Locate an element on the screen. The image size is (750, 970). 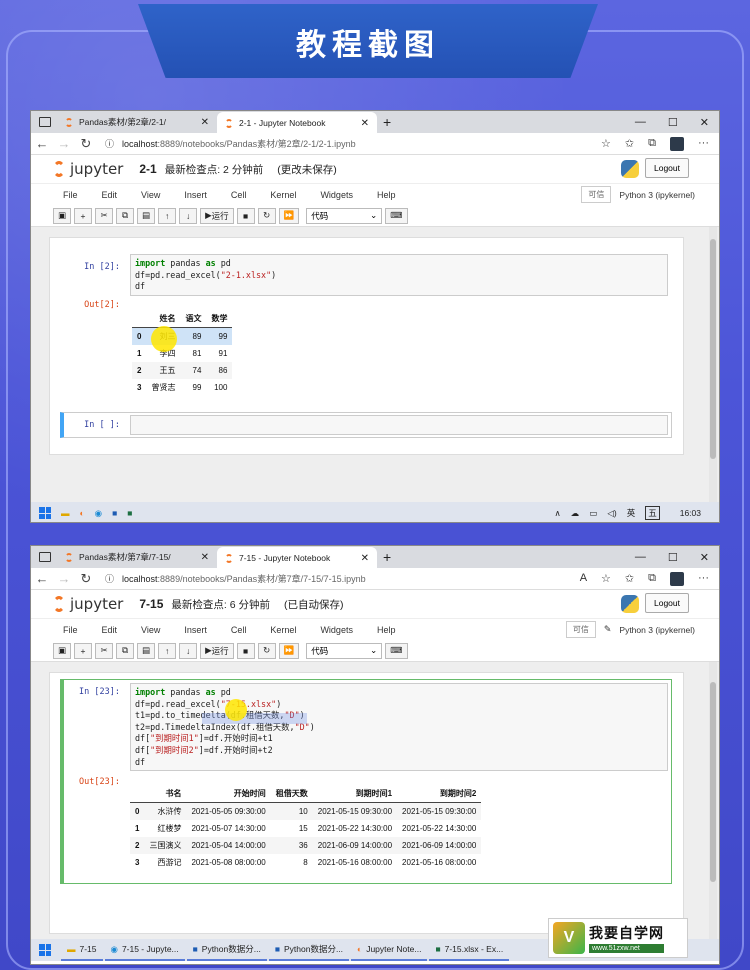
notebook-name: 2-1 is located at coordinates (147, 169).